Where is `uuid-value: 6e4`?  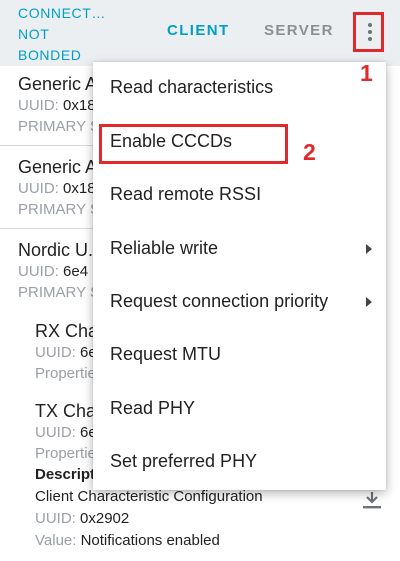 uuid-value: 6e4 is located at coordinates (76, 271).